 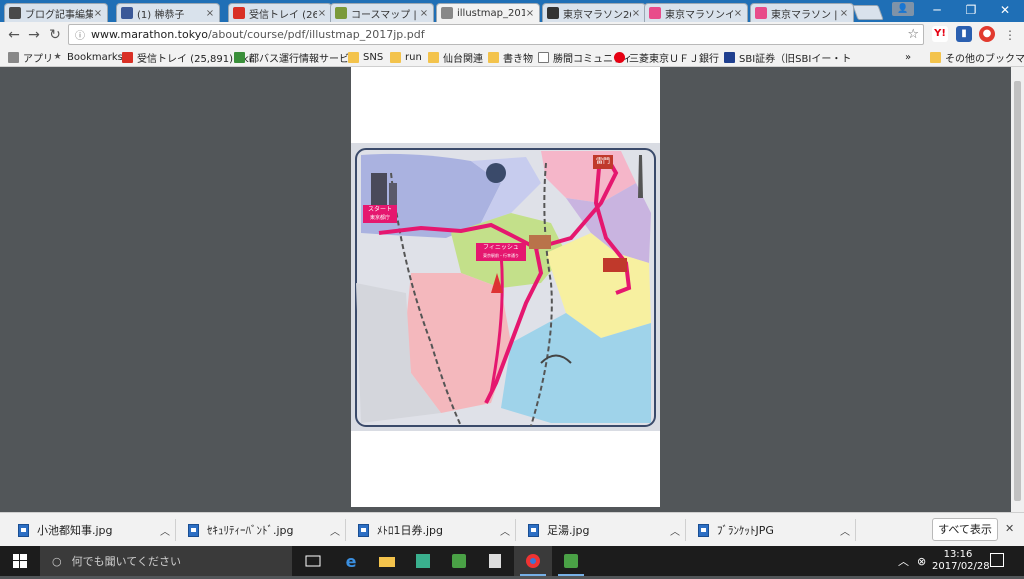 I want to click on calculator-icon, so click(x=495, y=561).